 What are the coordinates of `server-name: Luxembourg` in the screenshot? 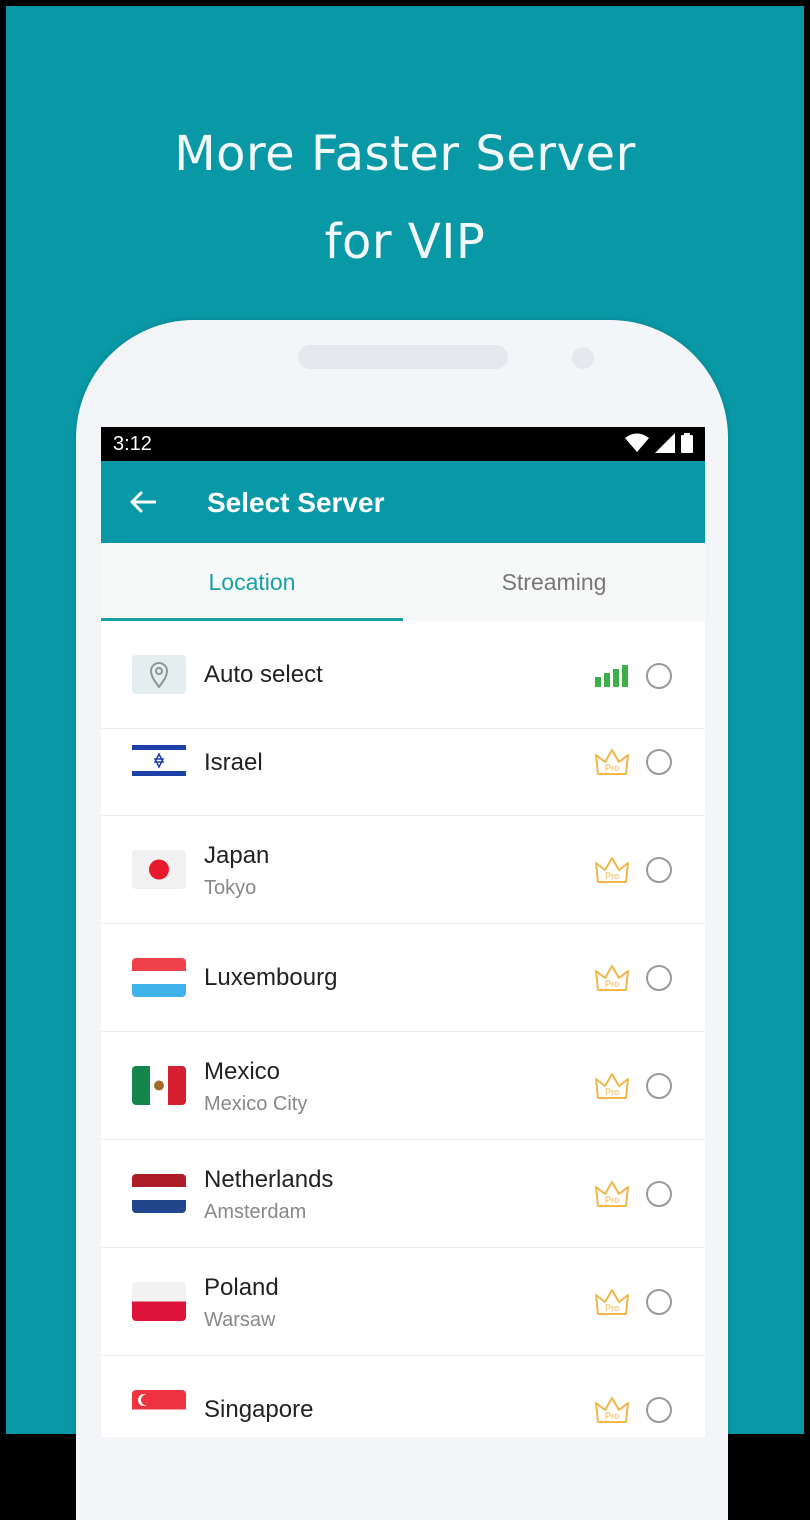 It's located at (271, 977).